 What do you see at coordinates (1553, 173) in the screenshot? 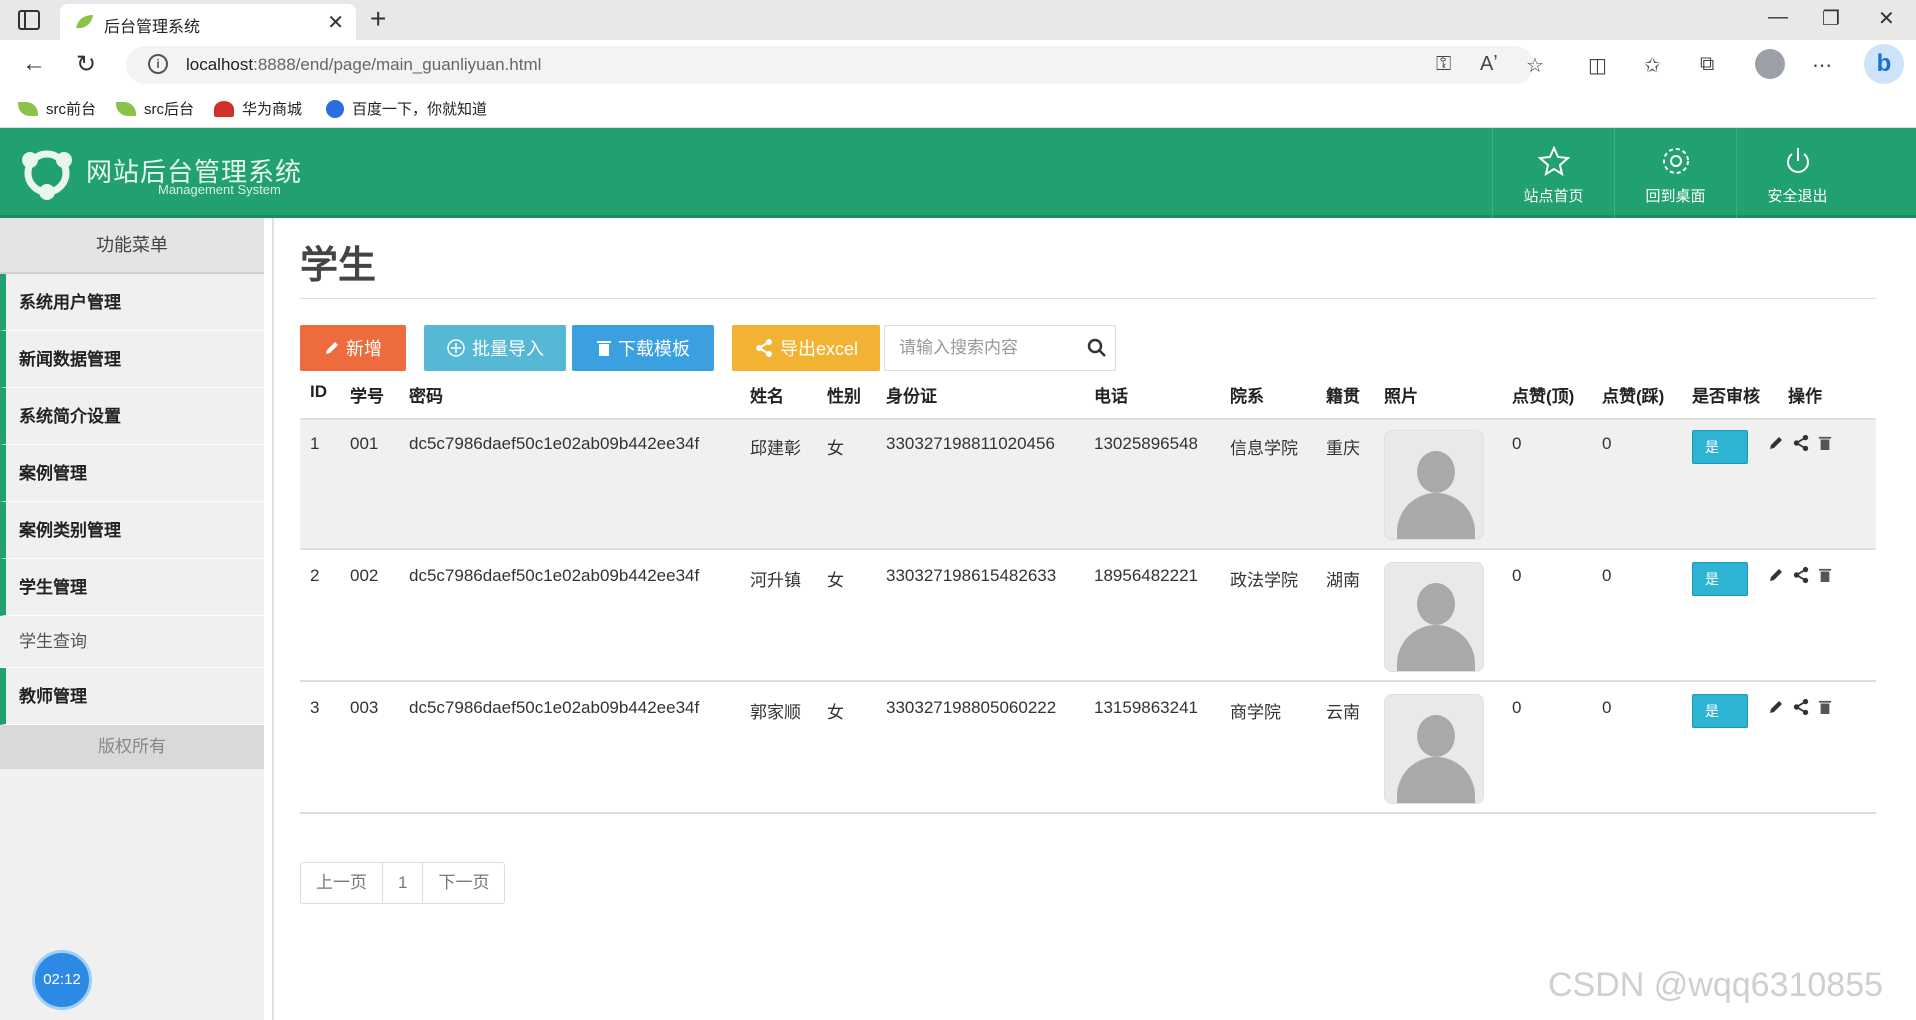
I see `site-home-button: 站点首页` at bounding box center [1553, 173].